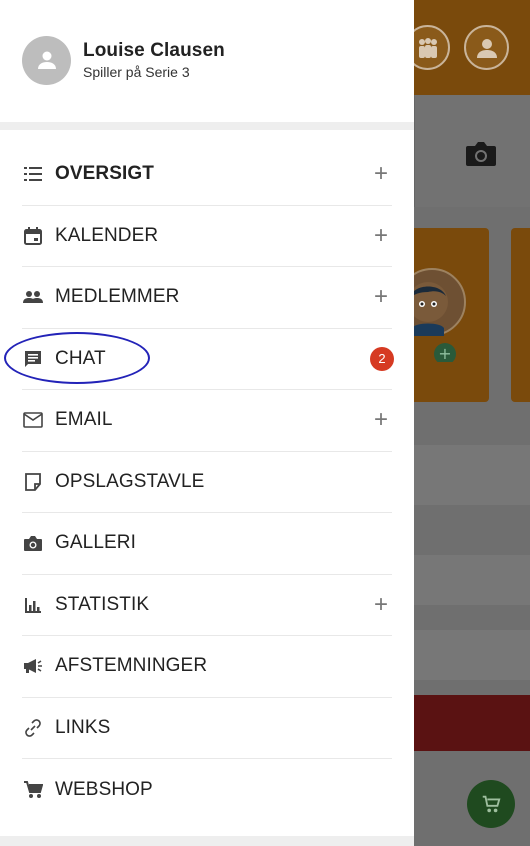 This screenshot has height=846, width=530. What do you see at coordinates (104, 789) in the screenshot?
I see `menu-label: WEBSHOP` at bounding box center [104, 789].